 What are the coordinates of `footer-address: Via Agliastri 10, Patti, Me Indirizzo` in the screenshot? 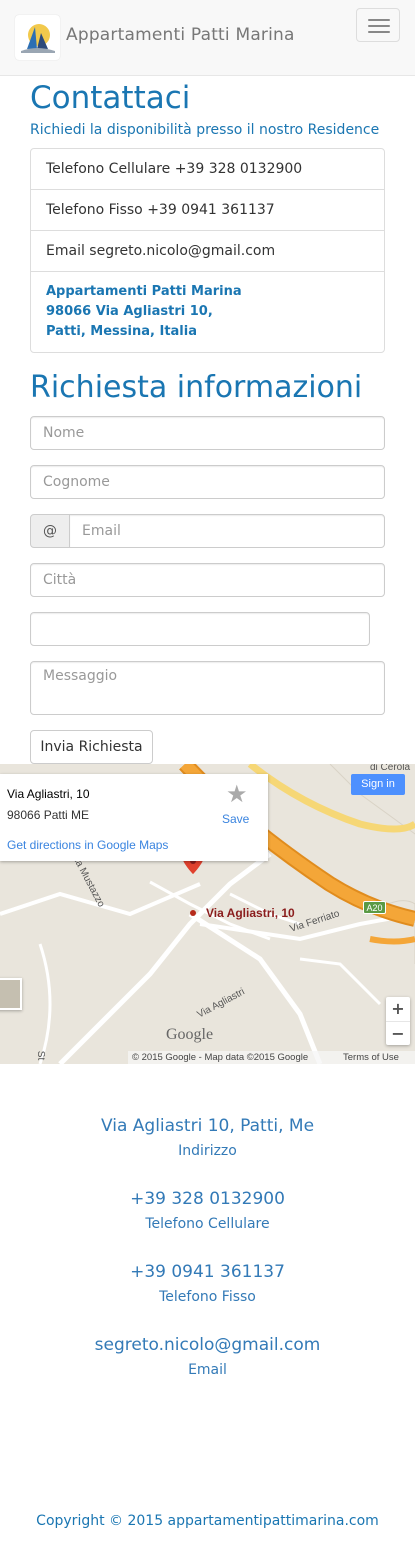 It's located at (207, 1137).